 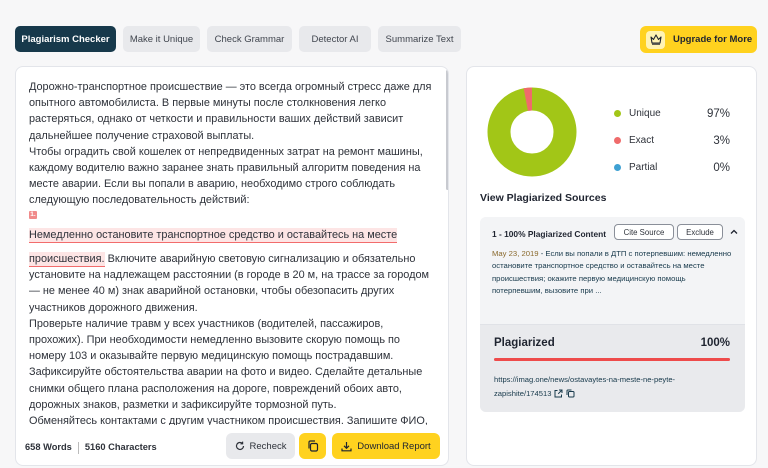 I want to click on copy-link-icon, so click(x=570, y=393).